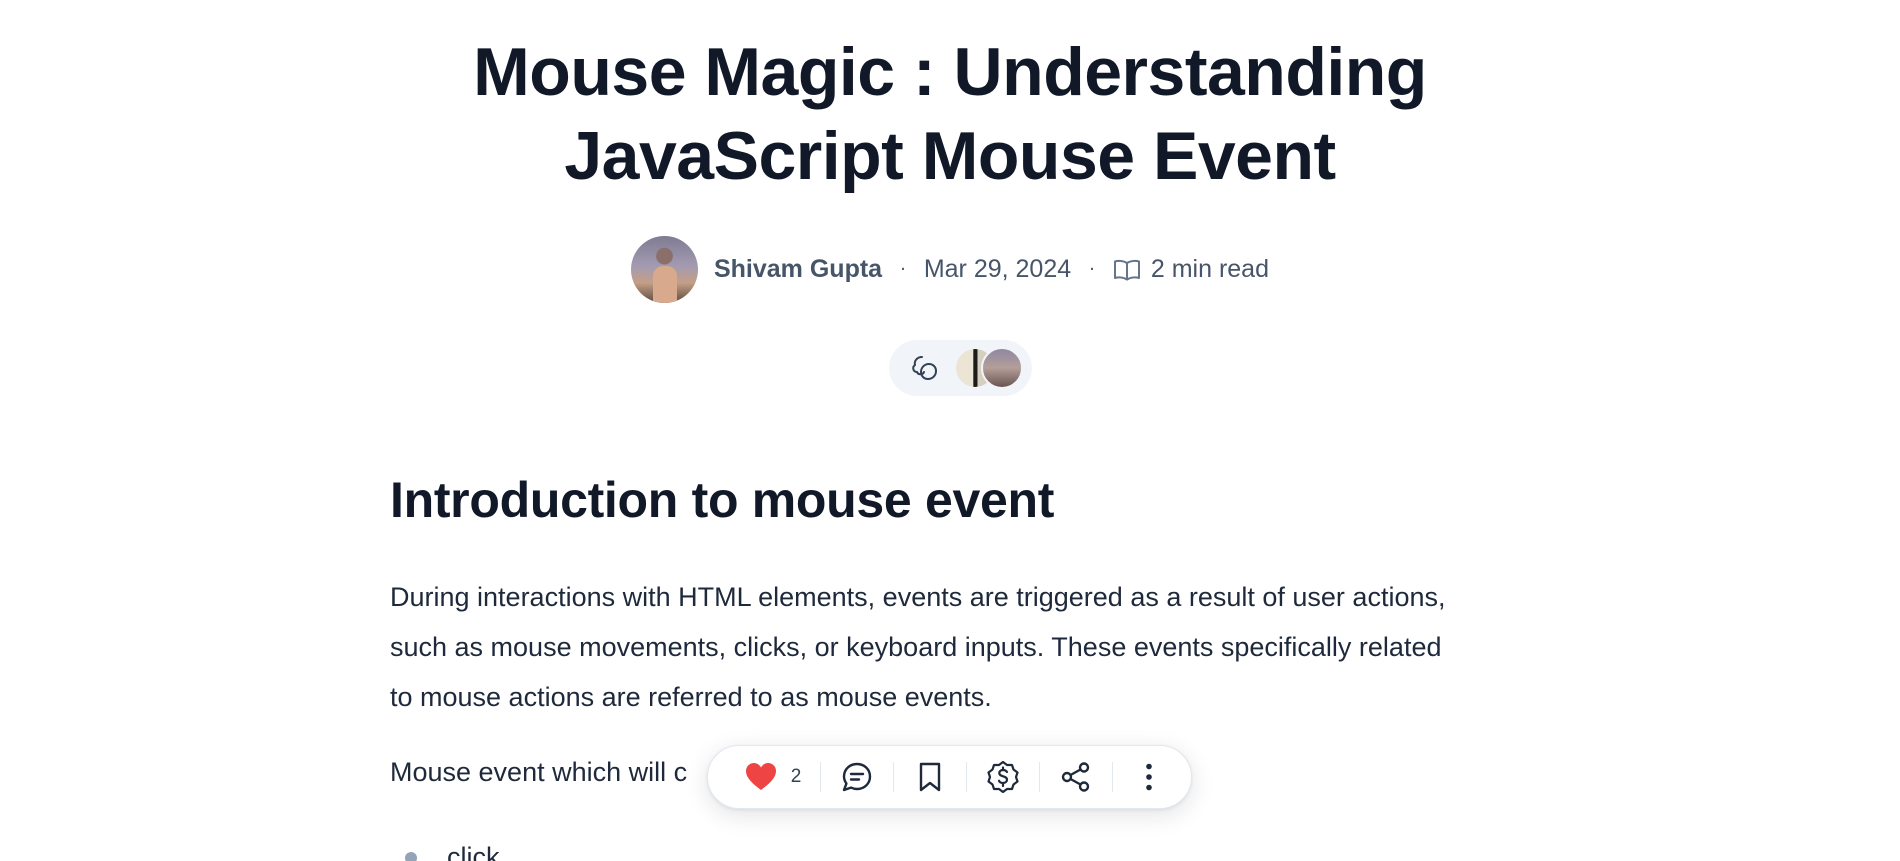  I want to click on post-meta: Shivam Gupta · Mar 29, 2024 · 2 min read, so click(950, 269).